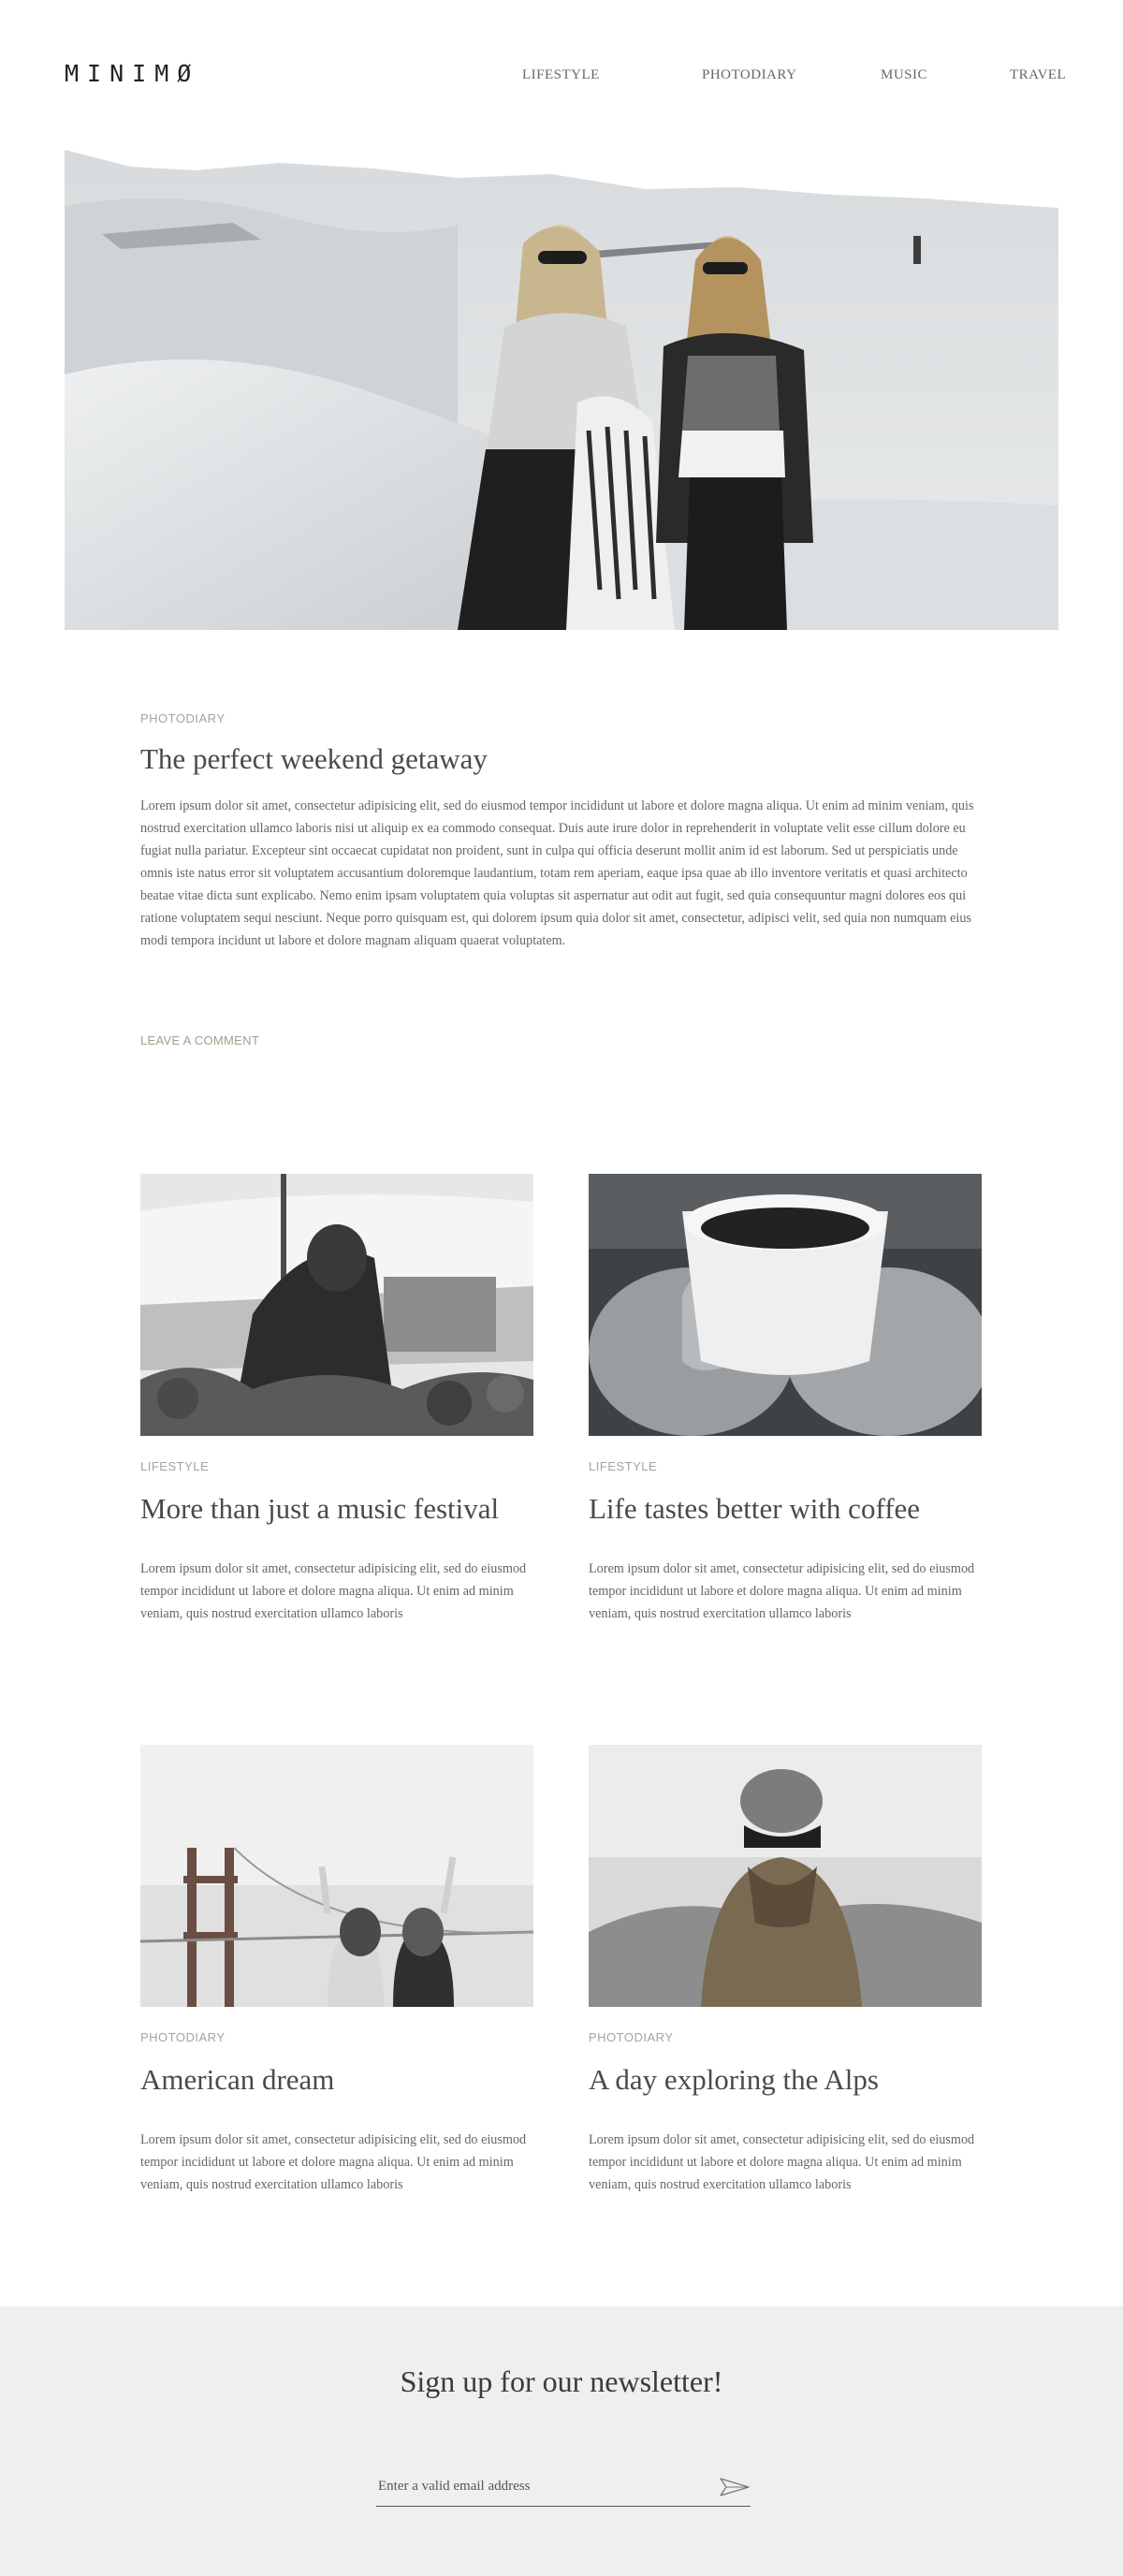 This screenshot has height=2576, width=1123. Describe the element at coordinates (735, 2487) in the screenshot. I see `paper-plane-icon` at that location.